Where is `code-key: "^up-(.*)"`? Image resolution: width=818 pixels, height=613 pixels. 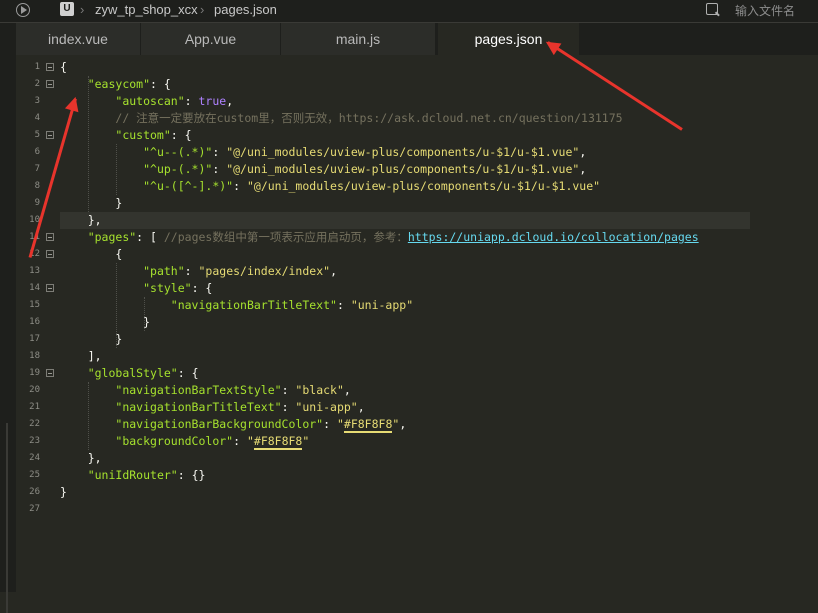 code-key: "^up-(.*)" is located at coordinates (178, 169).